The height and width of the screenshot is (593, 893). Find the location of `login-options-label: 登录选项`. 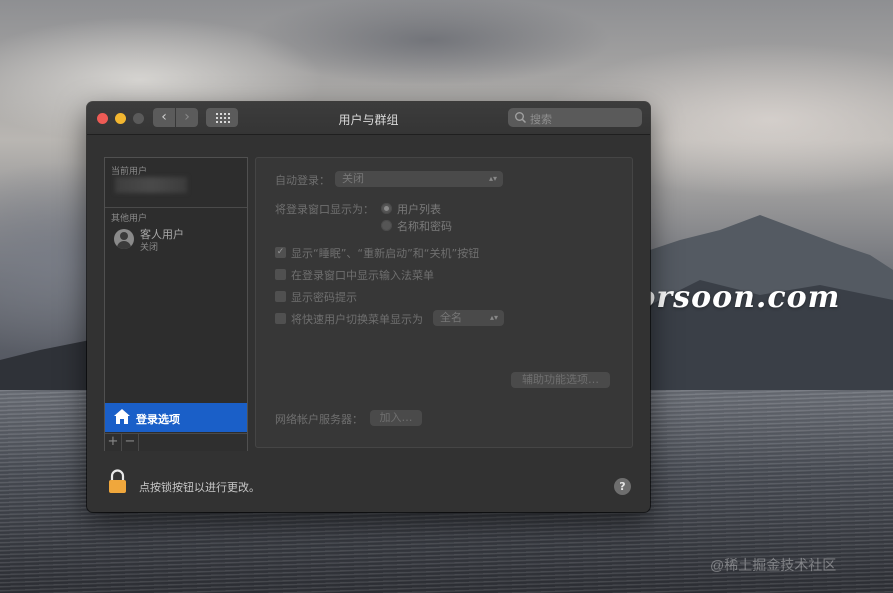

login-options-label: 登录选项 is located at coordinates (158, 419).